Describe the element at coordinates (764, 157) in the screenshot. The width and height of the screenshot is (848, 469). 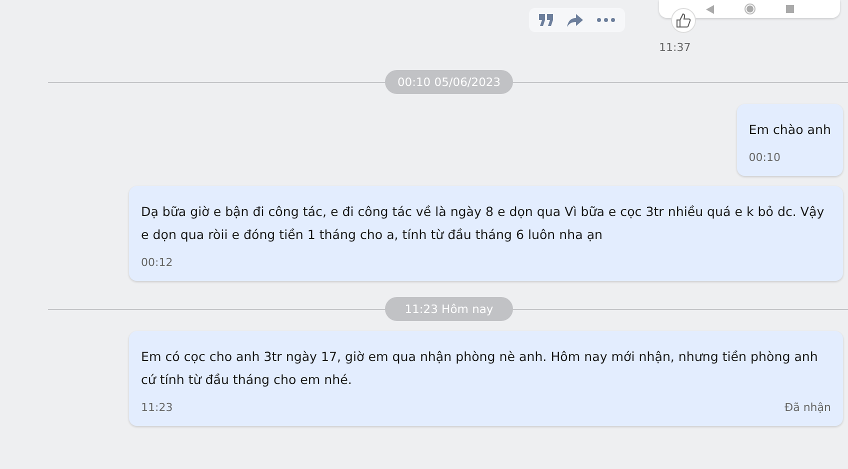
I see `message-time: 00:10` at that location.